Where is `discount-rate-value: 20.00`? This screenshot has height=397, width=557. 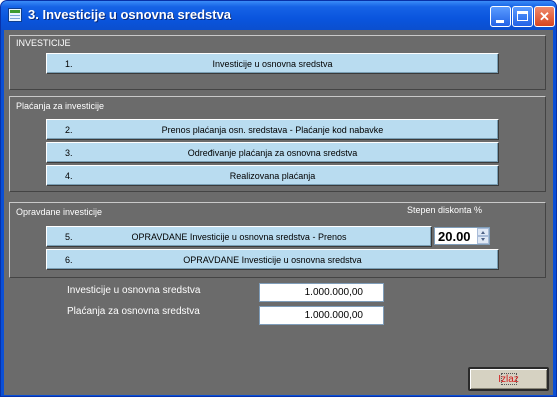 discount-rate-value: 20.00 is located at coordinates (454, 236).